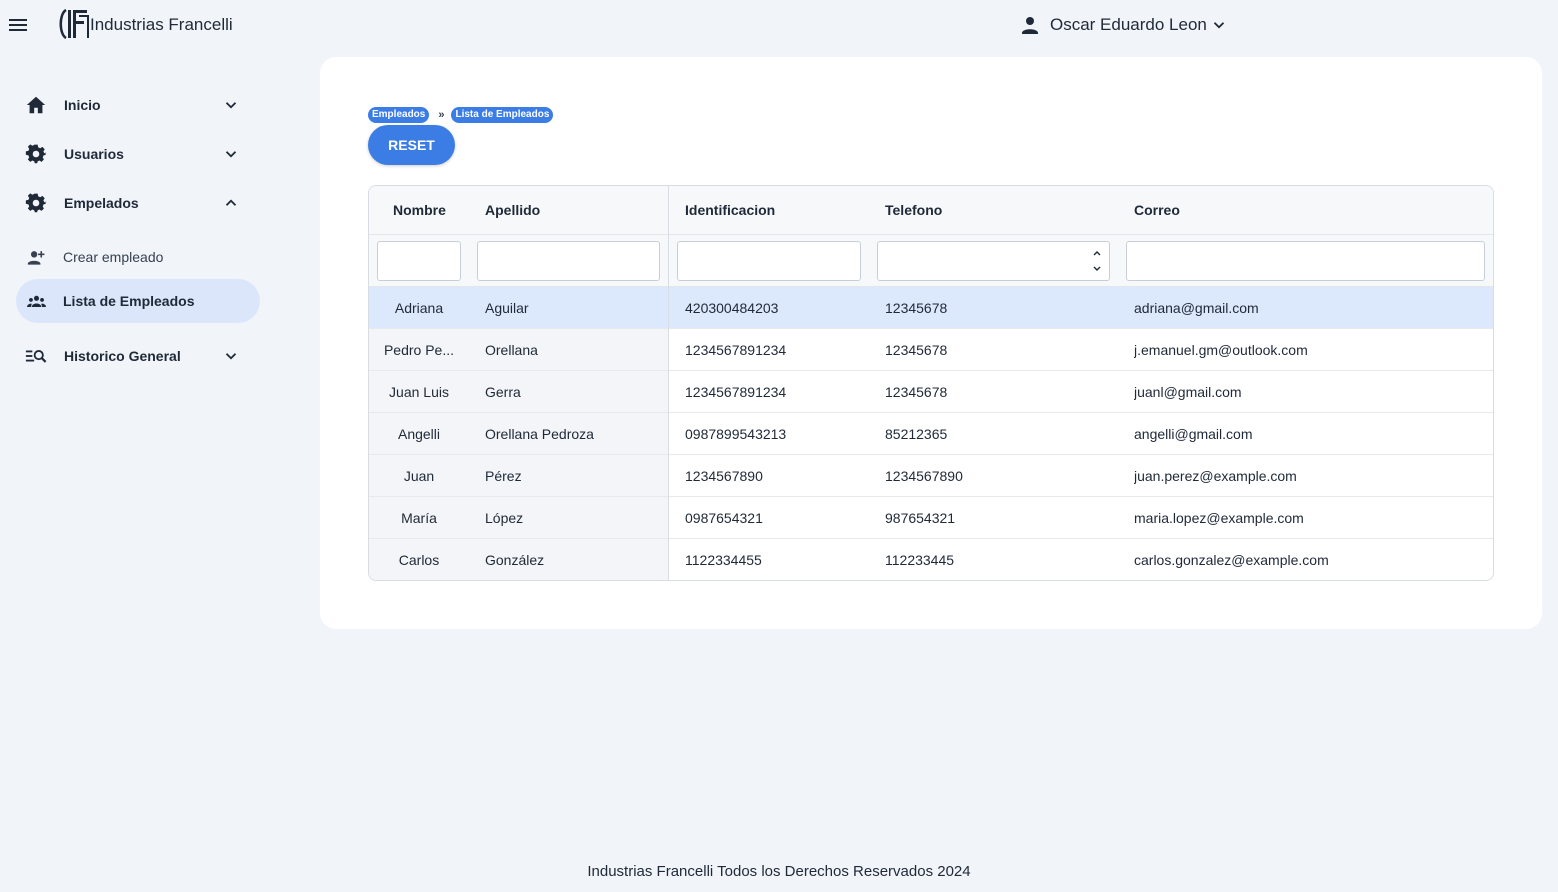 Image resolution: width=1558 pixels, height=892 pixels. I want to click on sidebar-item-historico-general: Historico General, so click(138, 356).